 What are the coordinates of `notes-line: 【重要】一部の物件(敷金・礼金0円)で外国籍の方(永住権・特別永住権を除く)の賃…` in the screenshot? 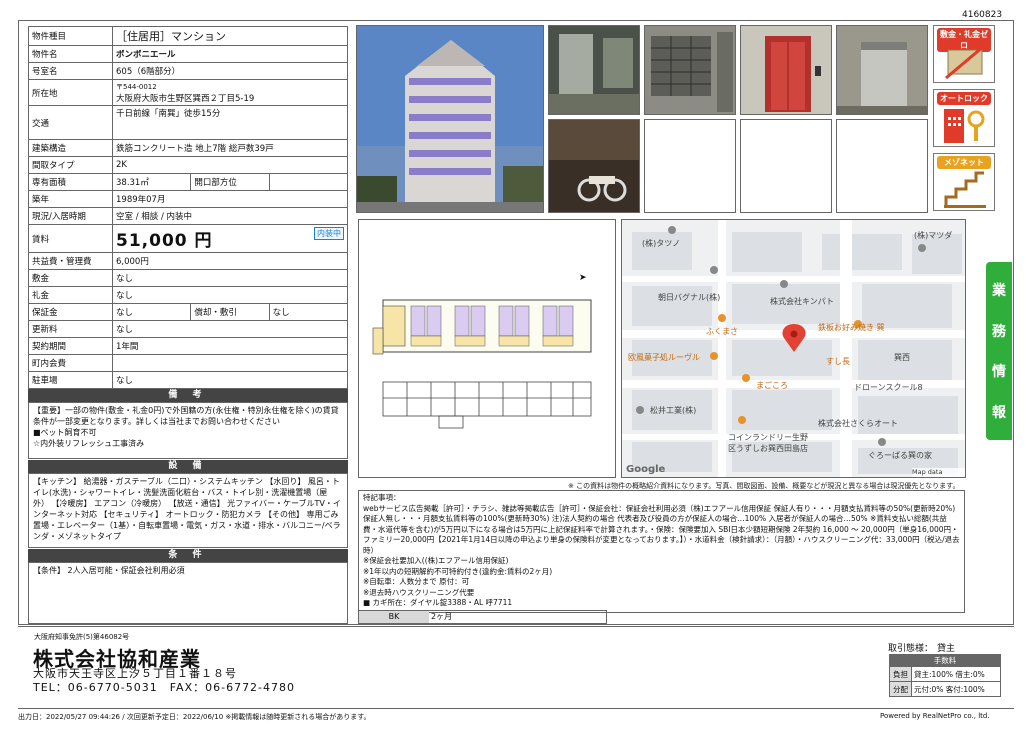 It's located at (186, 416).